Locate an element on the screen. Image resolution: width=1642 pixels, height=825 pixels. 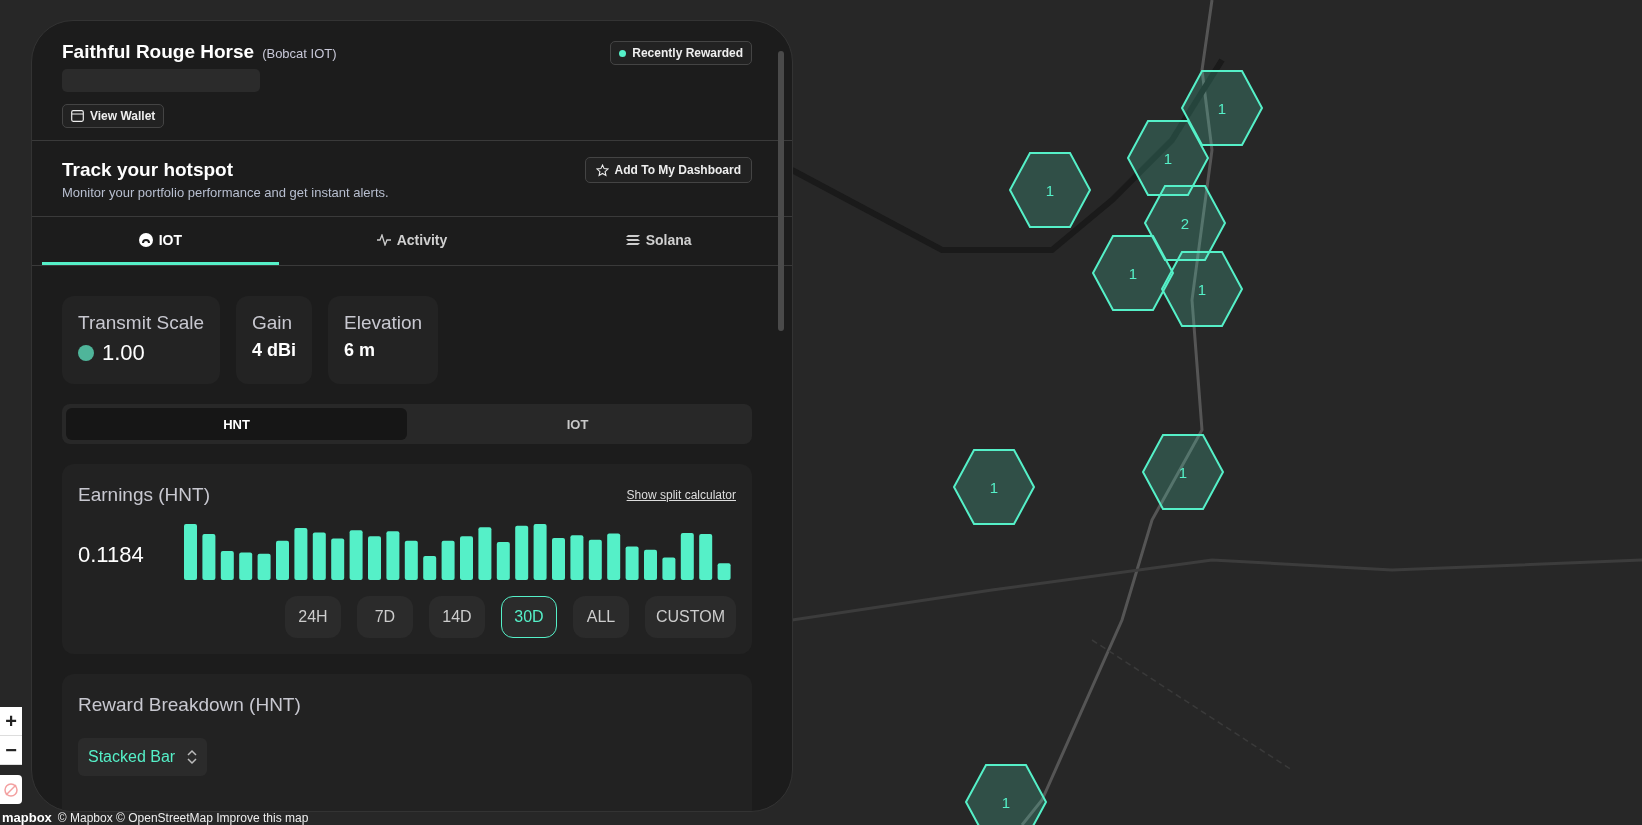
stat-label: Elevation is located at coordinates (383, 323).